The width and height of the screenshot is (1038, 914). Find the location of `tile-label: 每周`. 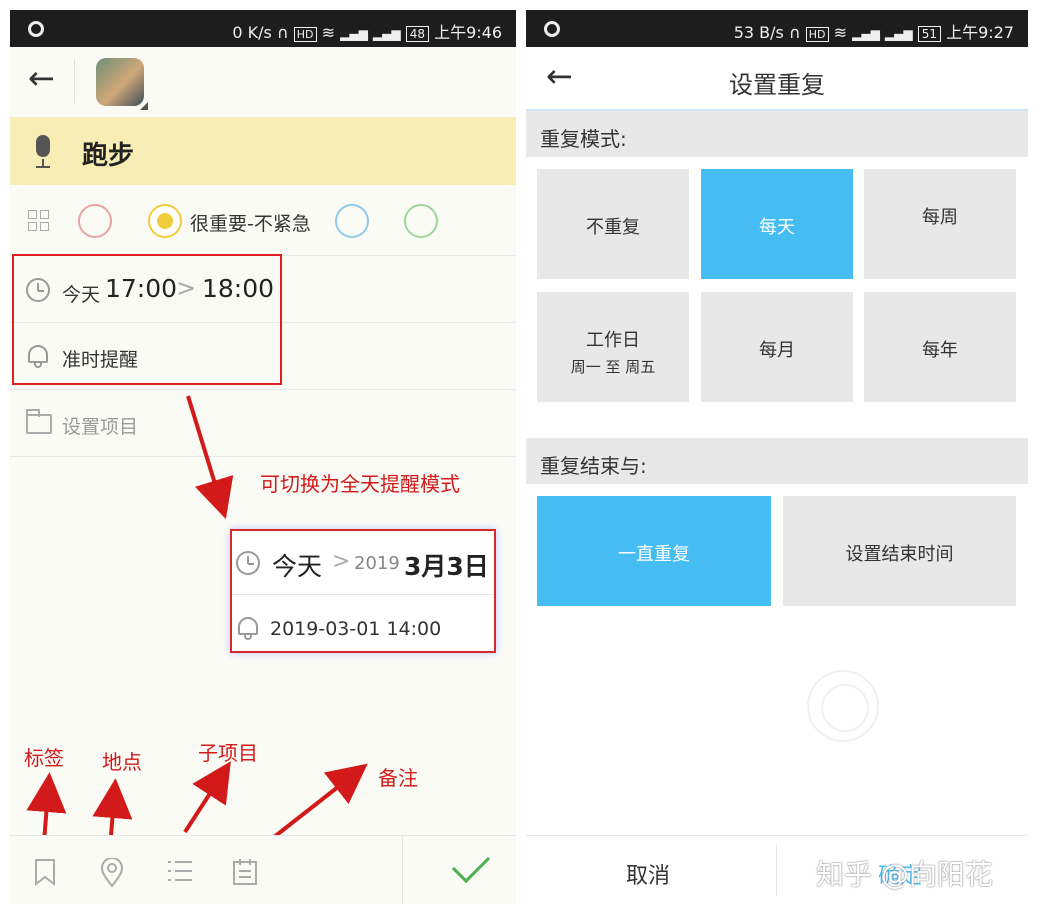

tile-label: 每周 is located at coordinates (940, 217).